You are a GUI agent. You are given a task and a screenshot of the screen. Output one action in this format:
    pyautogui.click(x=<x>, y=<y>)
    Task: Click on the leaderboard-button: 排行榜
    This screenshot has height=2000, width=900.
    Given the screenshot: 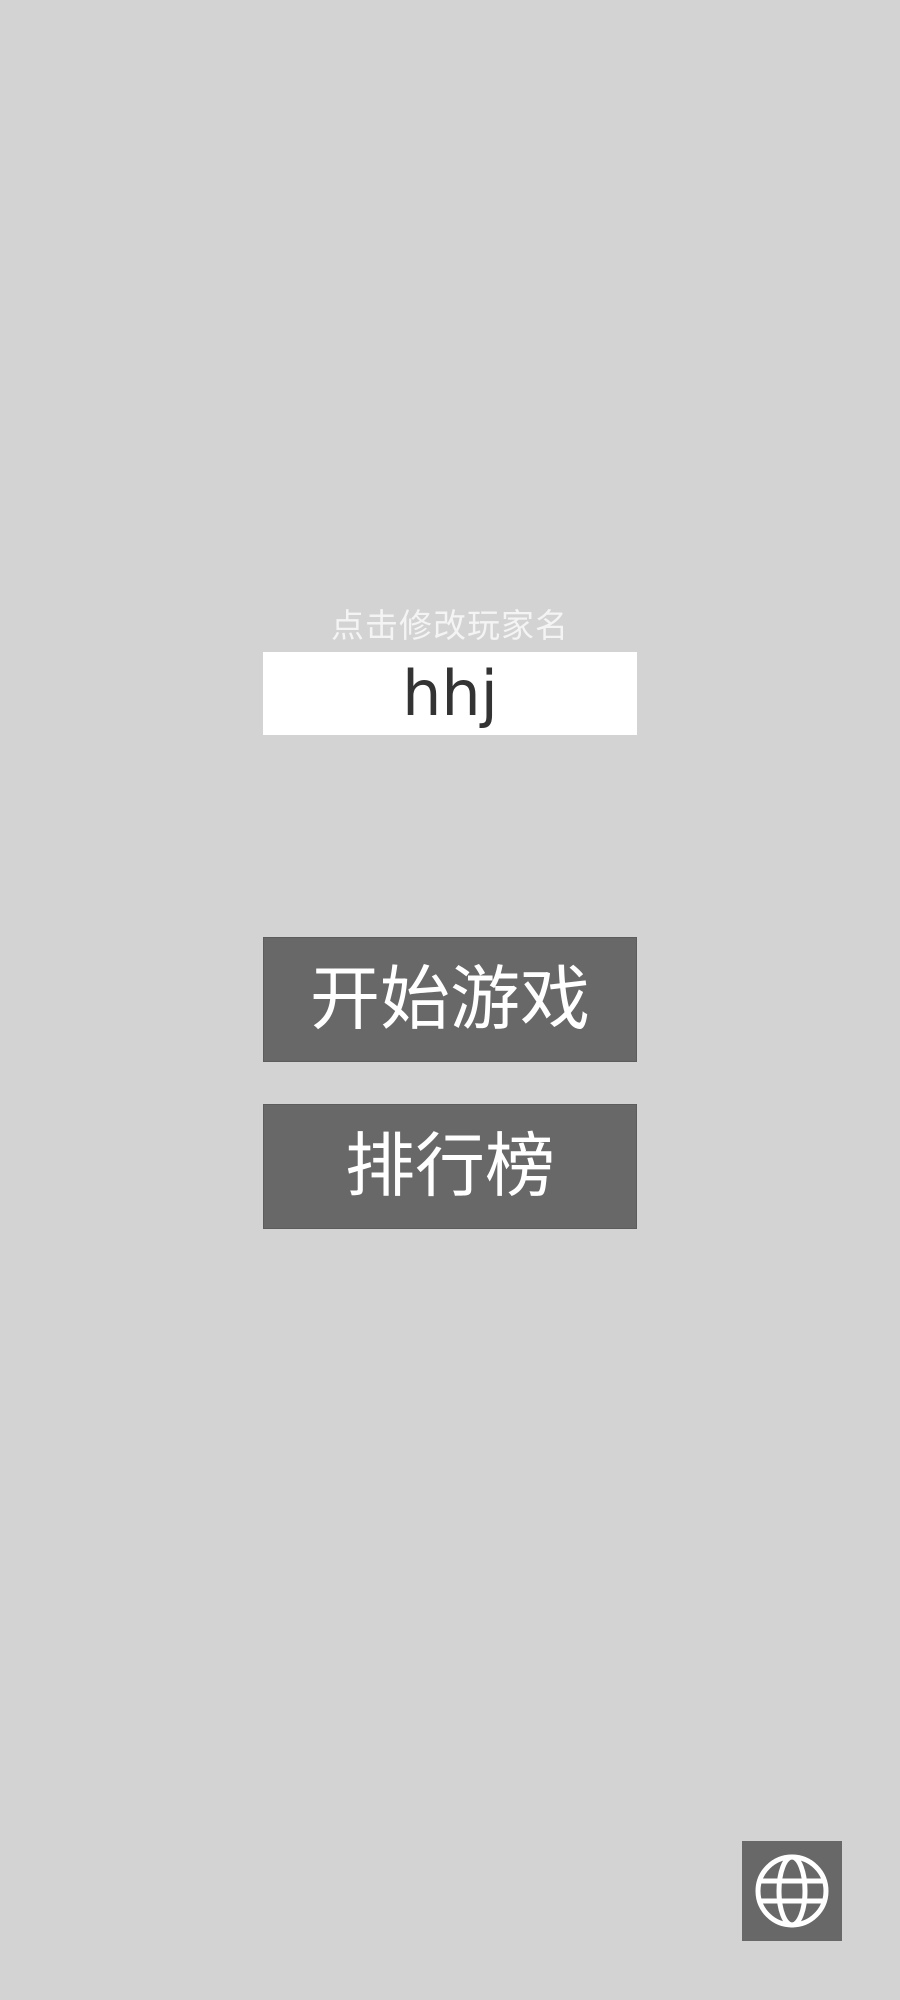 What is the action you would take?
    pyautogui.click(x=450, y=1166)
    